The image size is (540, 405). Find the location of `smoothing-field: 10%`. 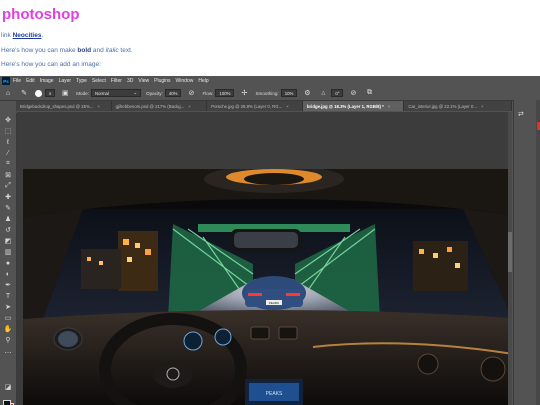

smoothing-field: 10% is located at coordinates (289, 93).